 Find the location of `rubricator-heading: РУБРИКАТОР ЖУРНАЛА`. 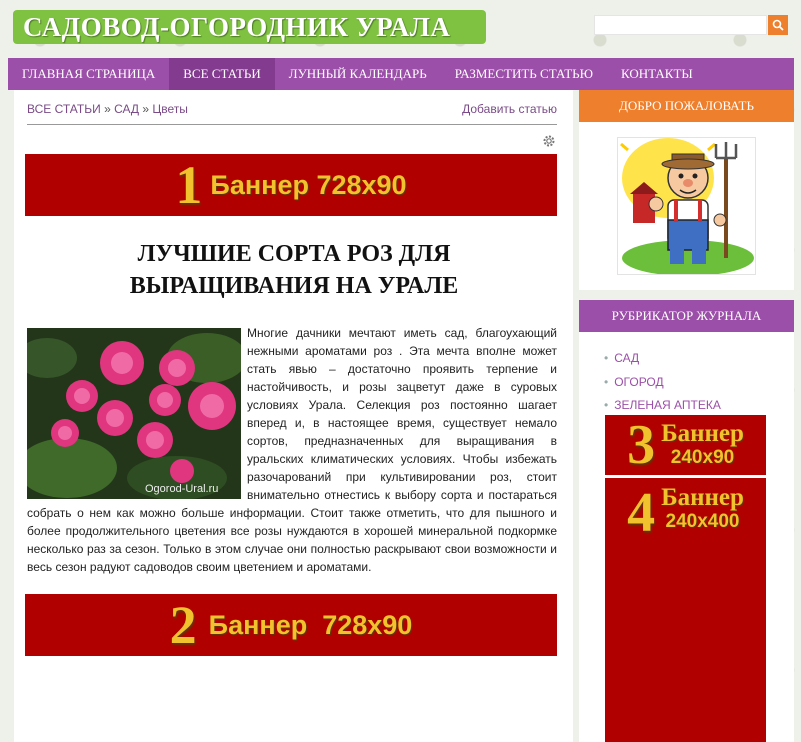

rubricator-heading: РУБРИКАТОР ЖУРНАЛА is located at coordinates (686, 316).